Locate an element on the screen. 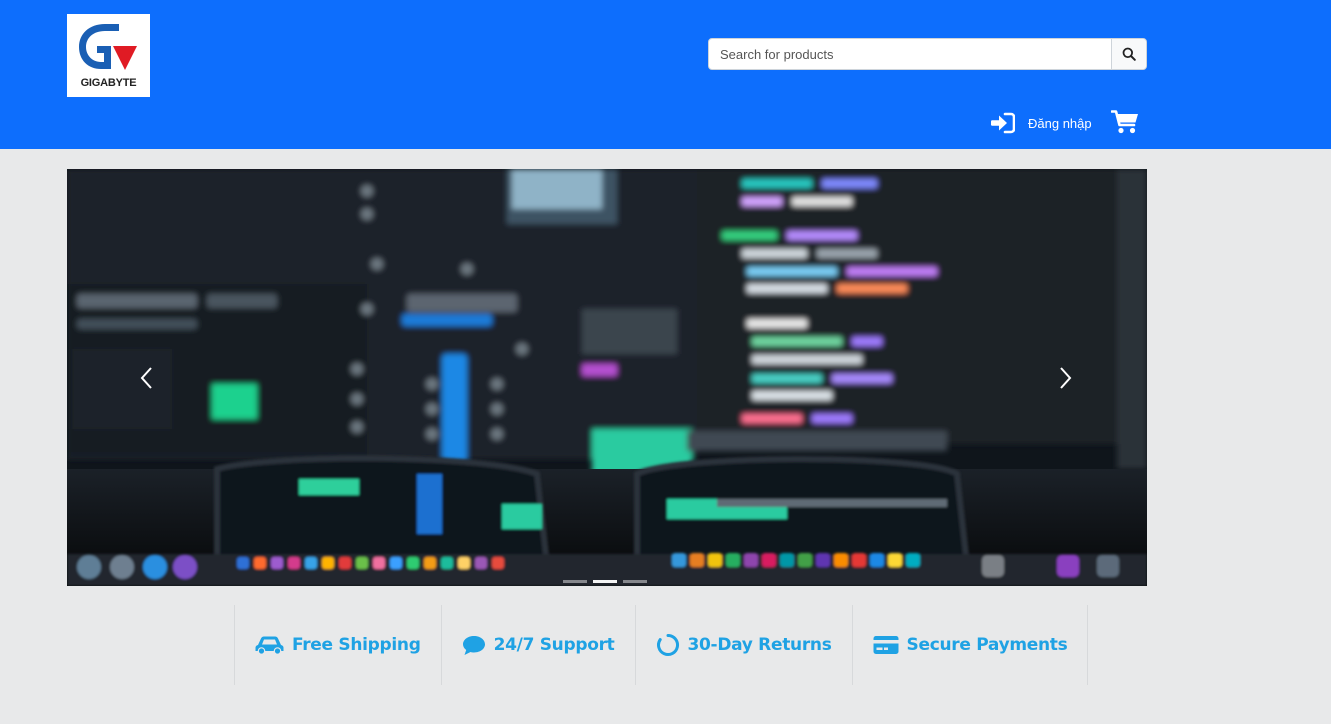 The image size is (1331, 724). feature-returns: 30-Day Returns is located at coordinates (743, 645).